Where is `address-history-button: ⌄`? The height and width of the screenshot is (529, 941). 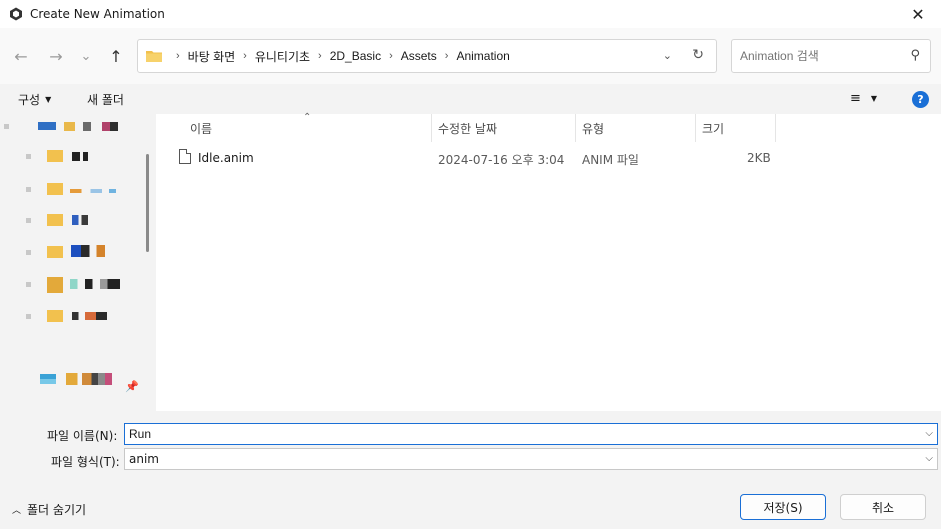 address-history-button: ⌄ is located at coordinates (667, 55).